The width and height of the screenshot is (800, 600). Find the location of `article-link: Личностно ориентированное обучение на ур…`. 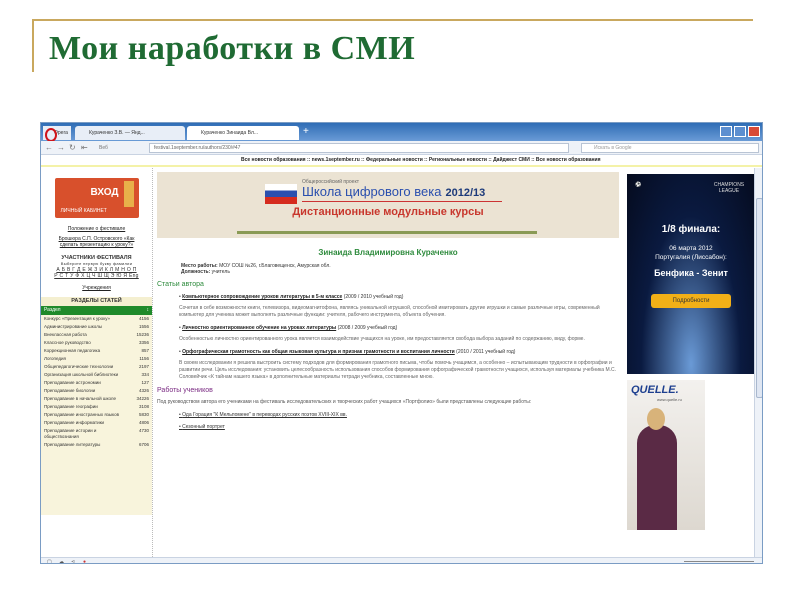

article-link: Личностно ориентированное обучение на ур… is located at coordinates (259, 328).